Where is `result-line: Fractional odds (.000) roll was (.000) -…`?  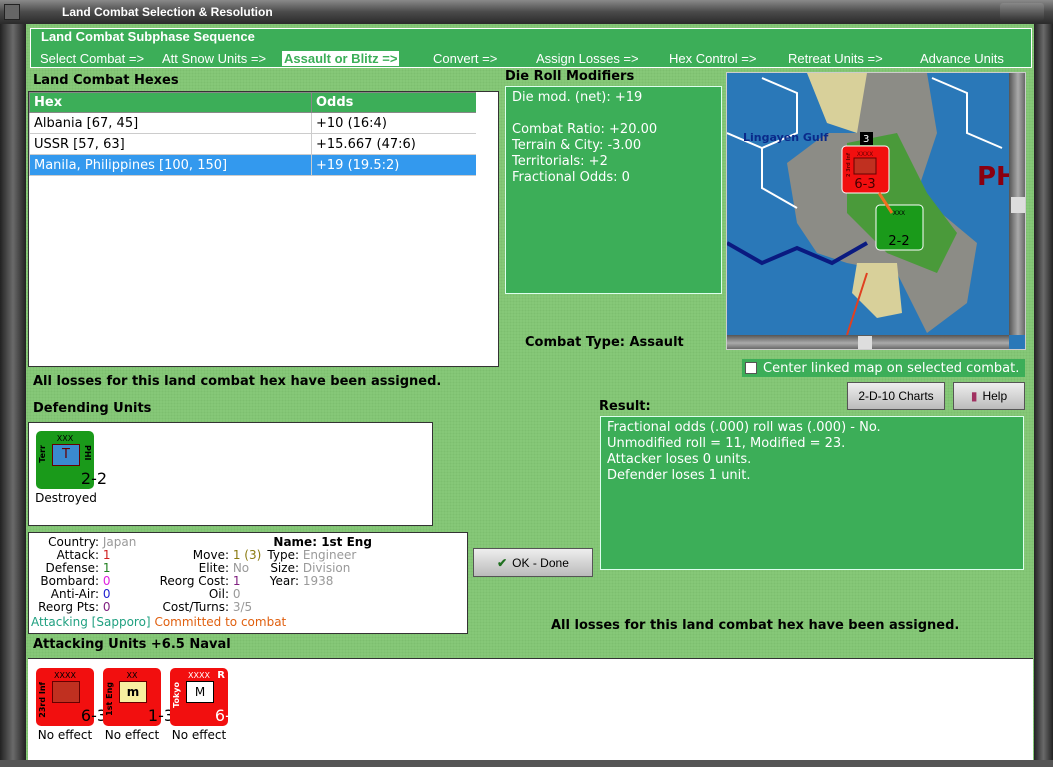 result-line: Fractional odds (.000) roll was (.000) -… is located at coordinates (744, 427).